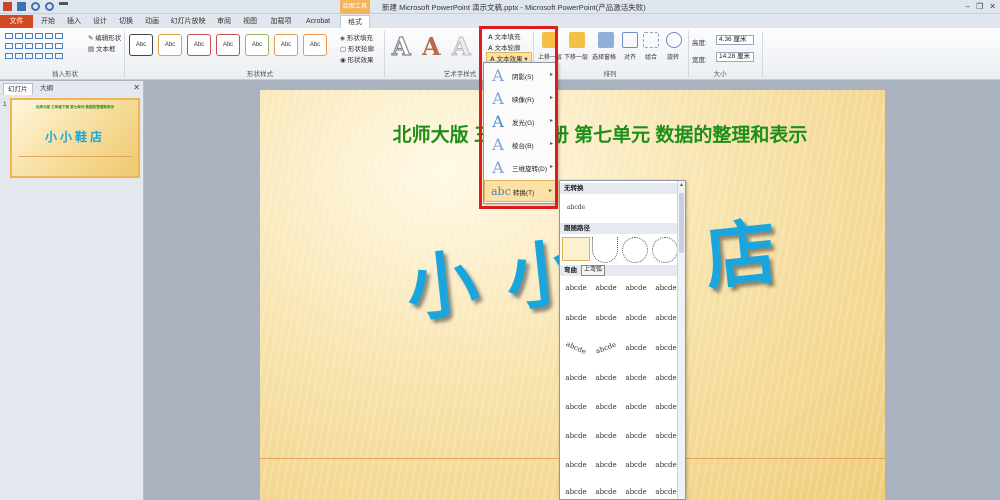 This screenshot has height=500, width=1000. Describe the element at coordinates (7, 6) in the screenshot. I see `app-icon` at that location.